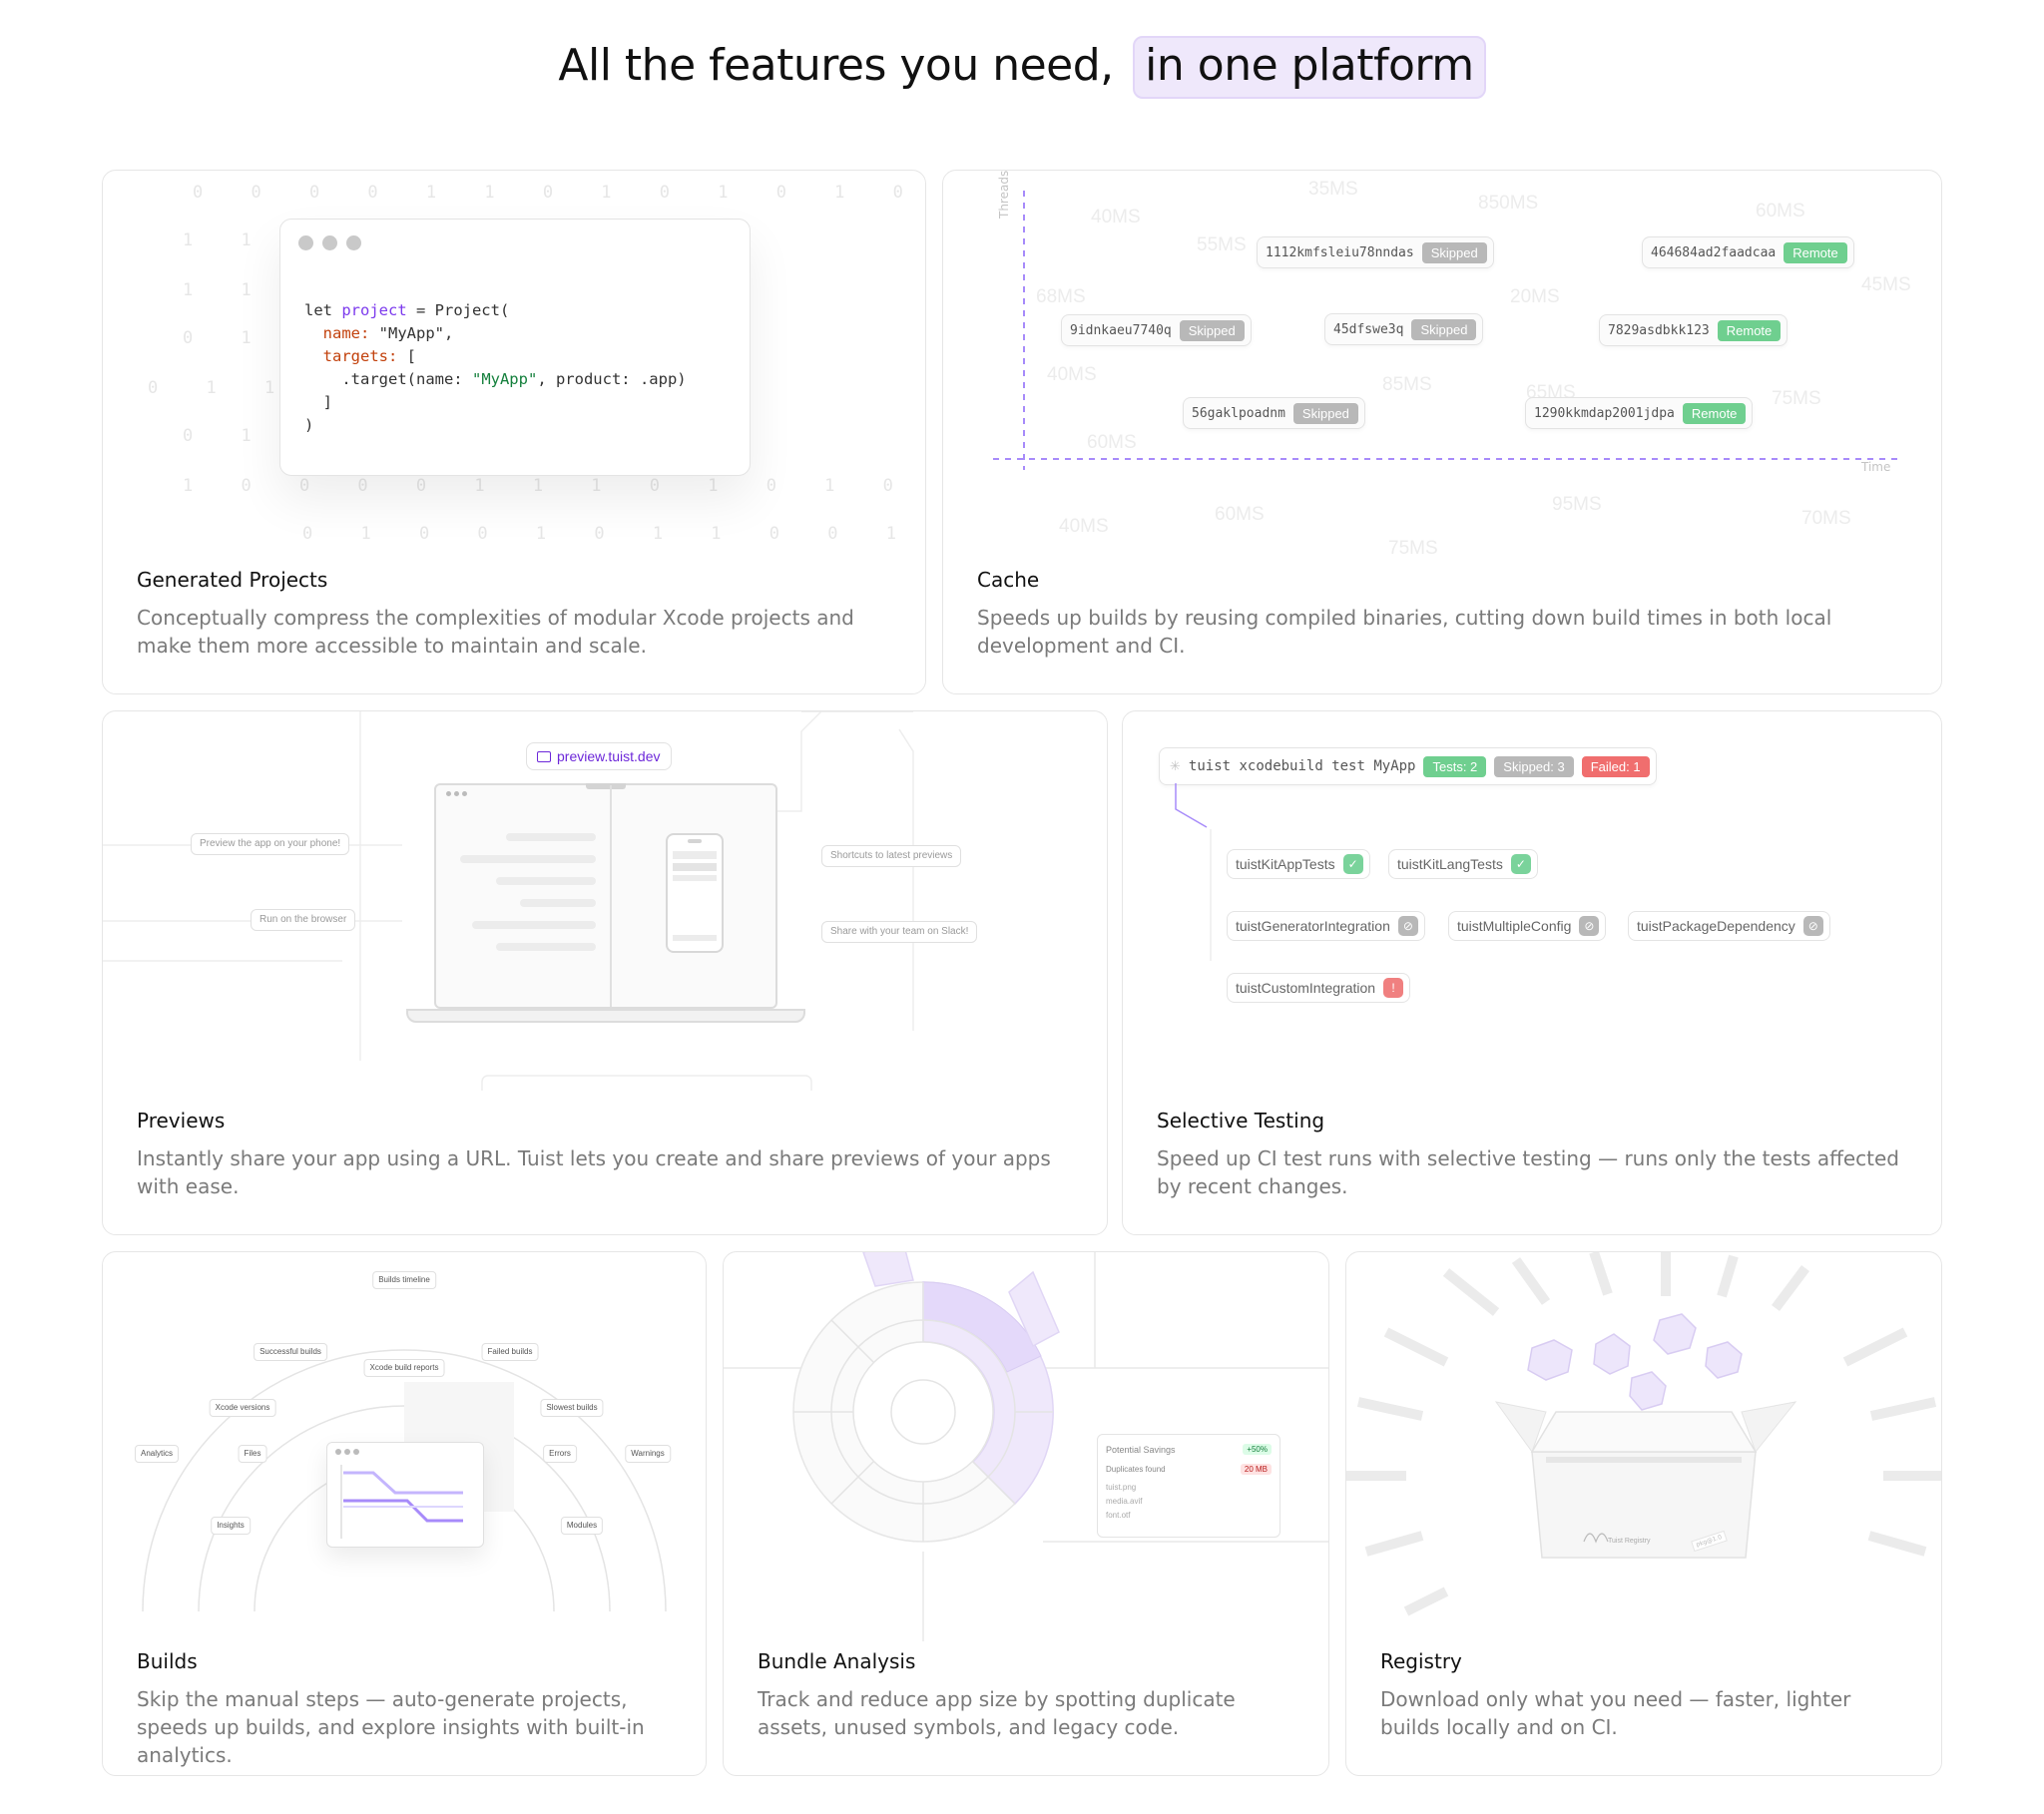 The width and height of the screenshot is (2044, 1814). What do you see at coordinates (554, 486) in the screenshot?
I see `binary-row: 1 0 0 0 0 1 1 1 0 1 0 1 0 1 0` at bounding box center [554, 486].